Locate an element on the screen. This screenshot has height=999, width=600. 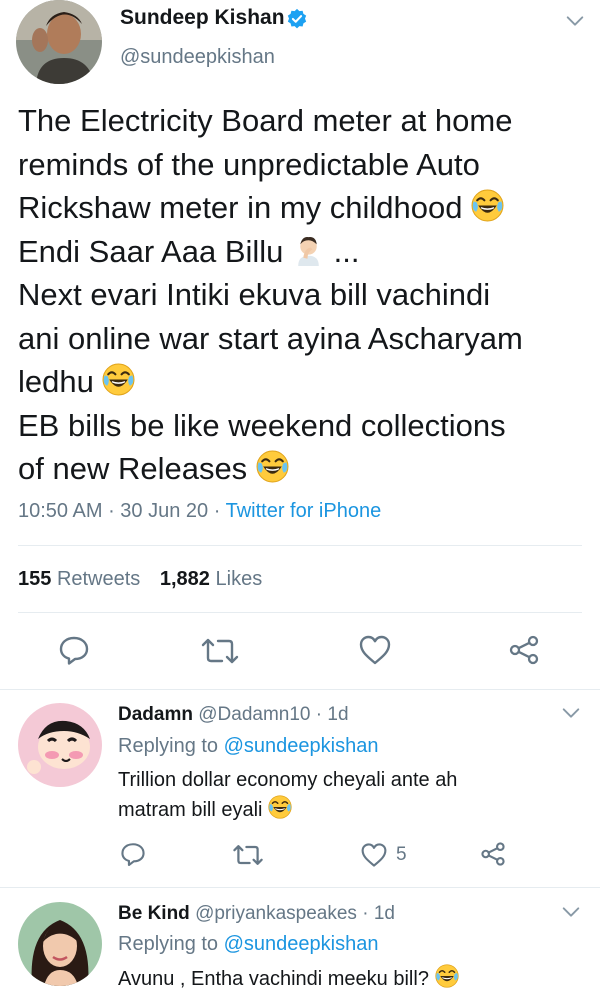
reply-text-line: Avunu , Entha vachindi meeku bill? is located at coordinates (288, 979).